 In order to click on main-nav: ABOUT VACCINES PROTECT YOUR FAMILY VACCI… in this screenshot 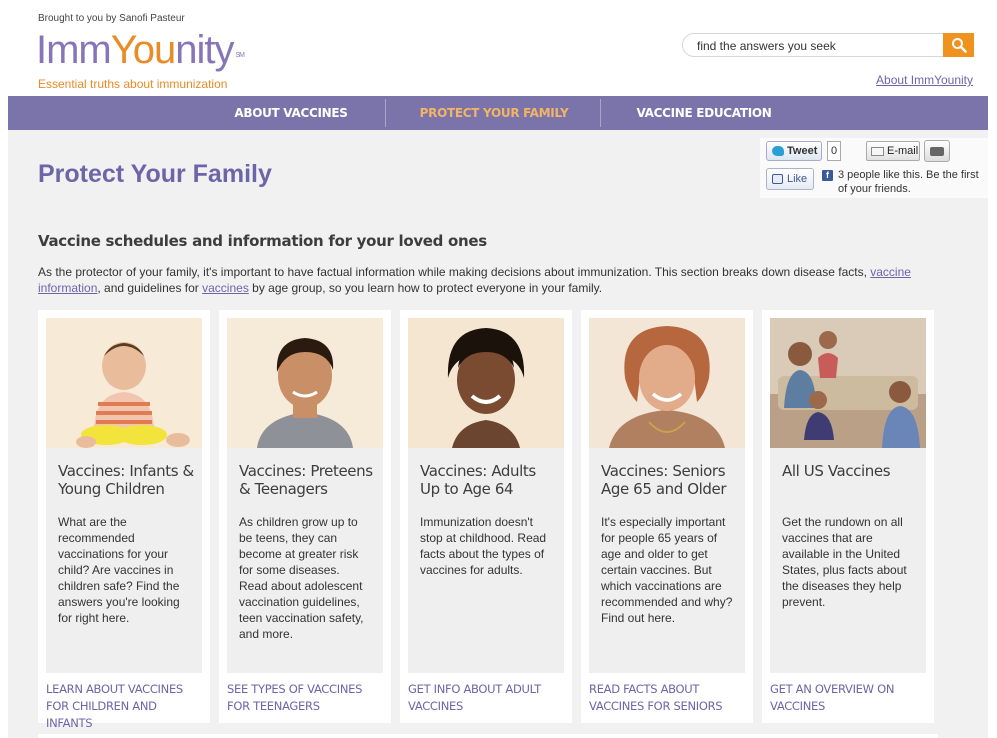, I will do `click(498, 113)`.